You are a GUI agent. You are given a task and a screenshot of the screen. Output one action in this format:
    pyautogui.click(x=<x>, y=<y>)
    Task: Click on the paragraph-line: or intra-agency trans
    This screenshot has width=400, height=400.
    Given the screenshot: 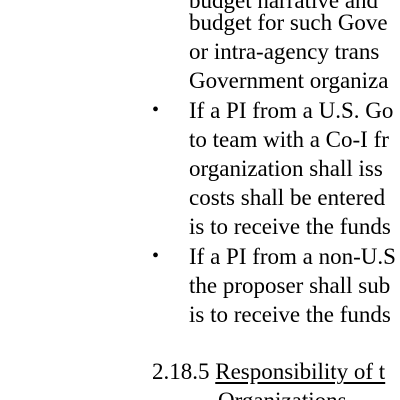 What is the action you would take?
    pyautogui.click(x=284, y=51)
    